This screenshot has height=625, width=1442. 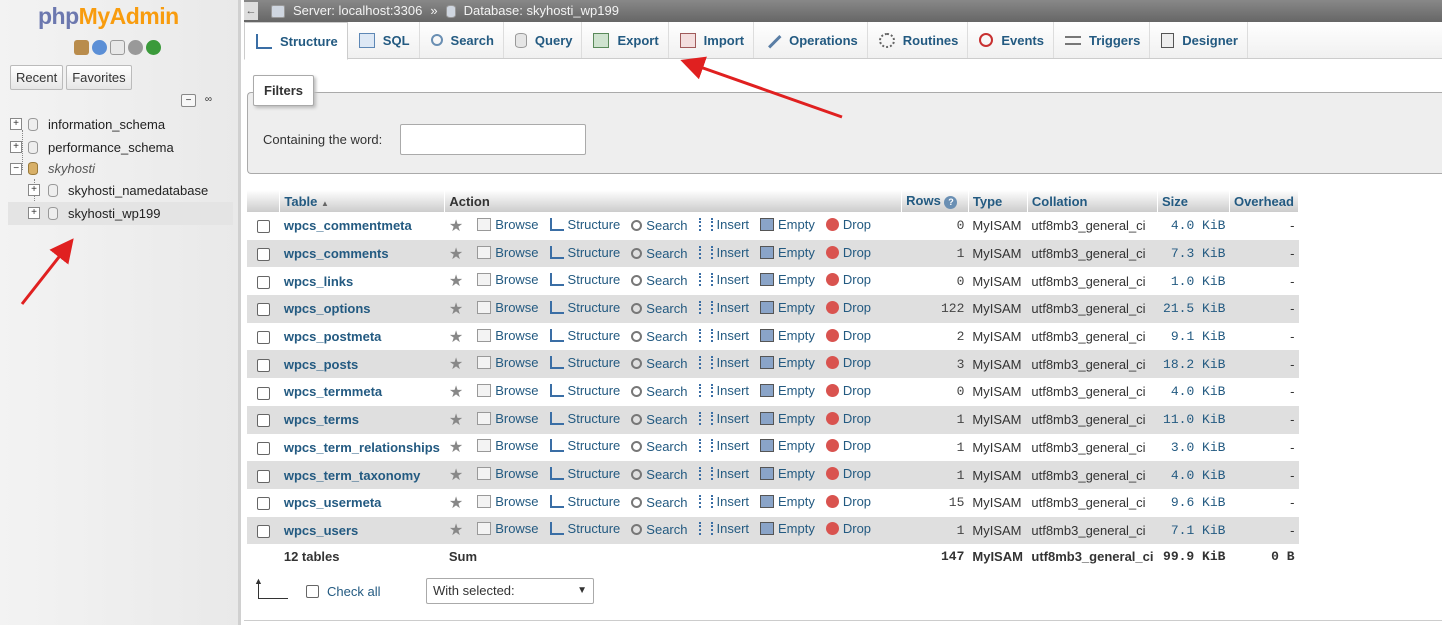 I want to click on tab-sql: SQL, so click(x=384, y=40).